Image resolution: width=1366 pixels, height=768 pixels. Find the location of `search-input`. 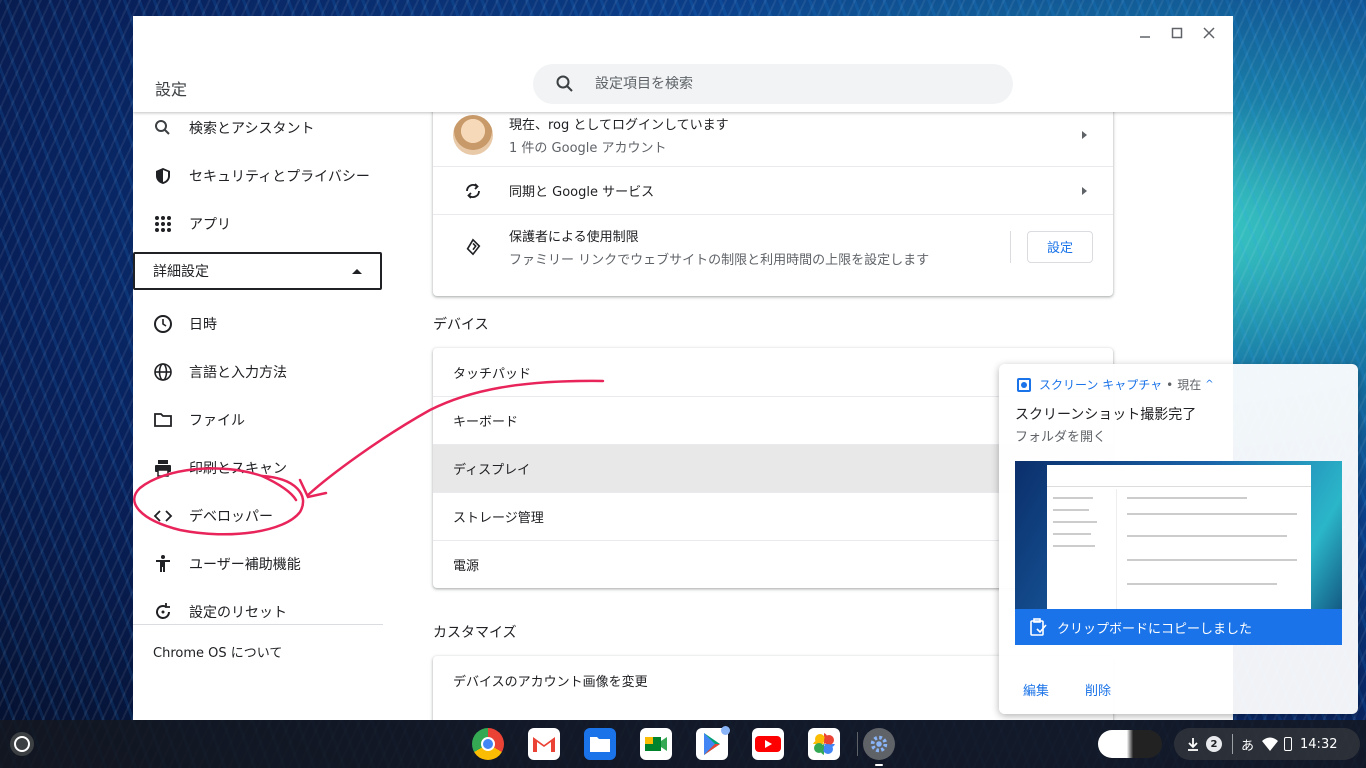

search-input is located at coordinates (785, 84).